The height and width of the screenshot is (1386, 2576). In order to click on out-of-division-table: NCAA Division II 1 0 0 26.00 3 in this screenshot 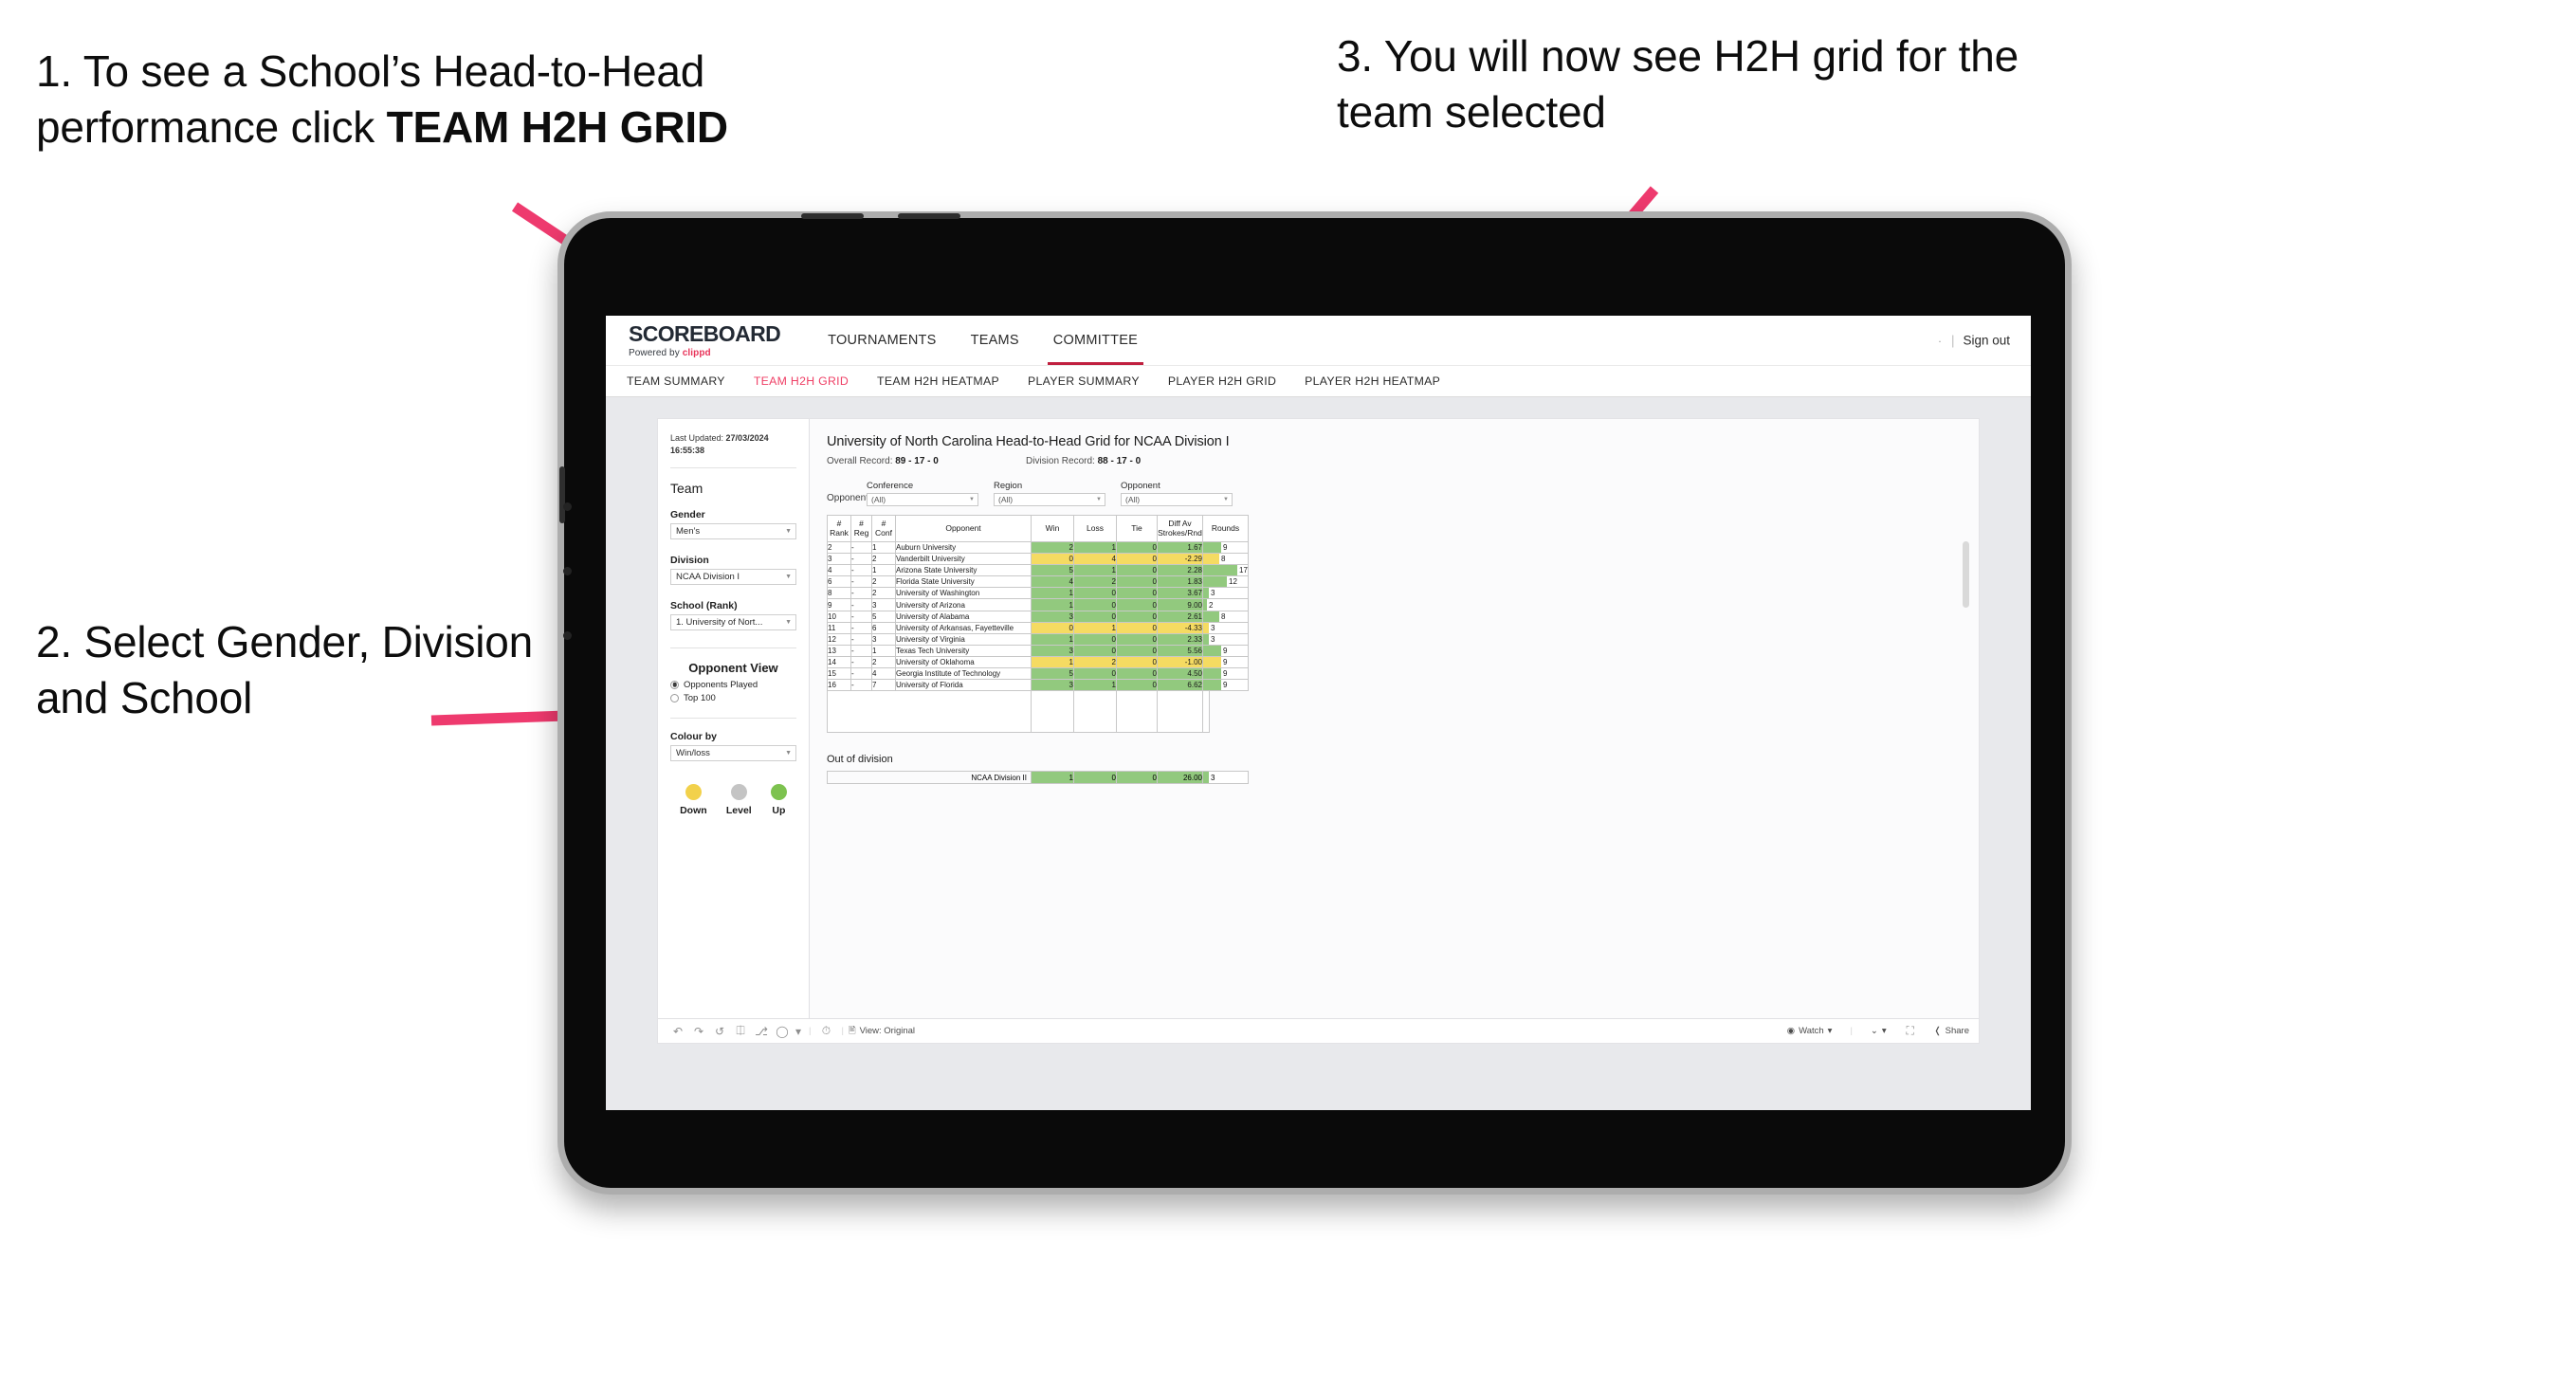, I will do `click(1038, 778)`.